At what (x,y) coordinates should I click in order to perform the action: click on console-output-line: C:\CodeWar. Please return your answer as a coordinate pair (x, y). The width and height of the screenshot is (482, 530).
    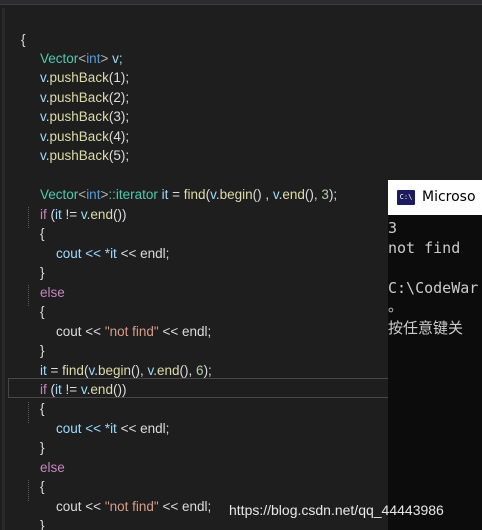
    Looking at the image, I should click on (433, 288).